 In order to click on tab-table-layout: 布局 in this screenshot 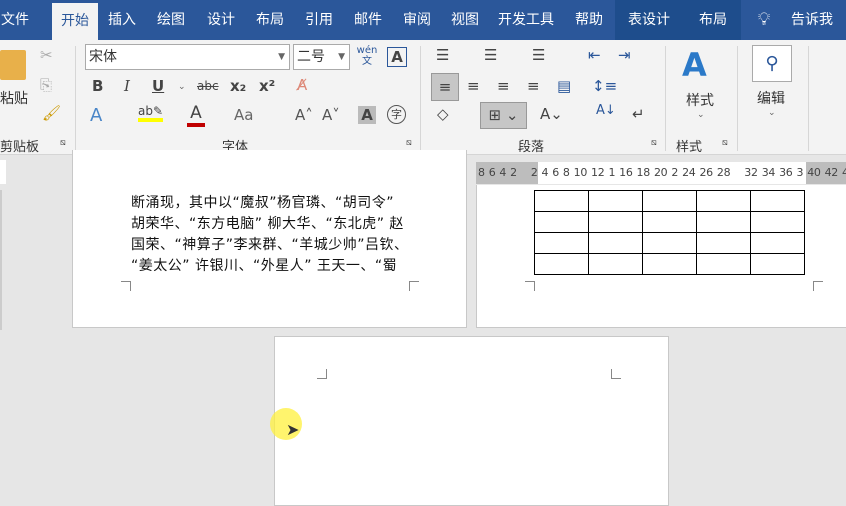, I will do `click(713, 20)`.